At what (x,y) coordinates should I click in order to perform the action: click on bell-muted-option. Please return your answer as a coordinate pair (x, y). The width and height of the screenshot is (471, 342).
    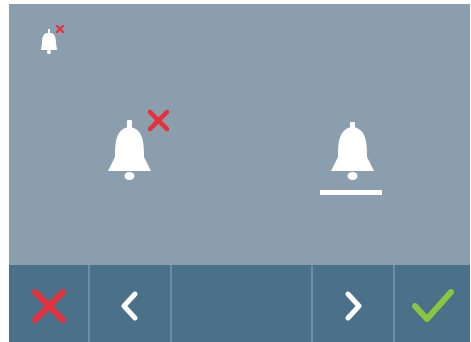
    Looking at the image, I should click on (142, 146).